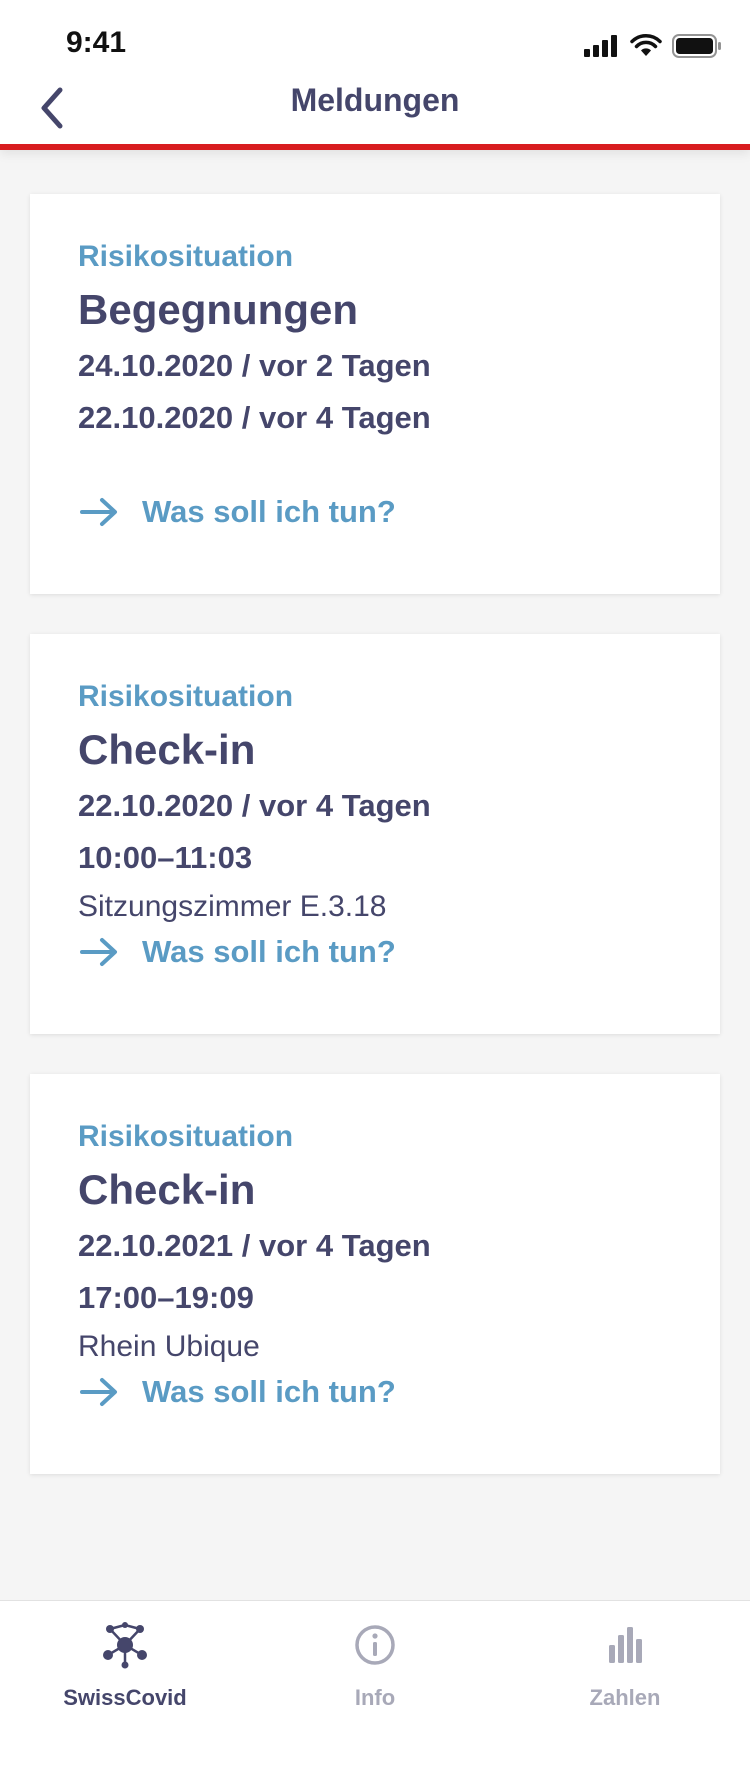 Image resolution: width=750 pixels, height=1770 pixels. I want to click on tab-swisscovid: SwissCovid, so click(125, 1669).